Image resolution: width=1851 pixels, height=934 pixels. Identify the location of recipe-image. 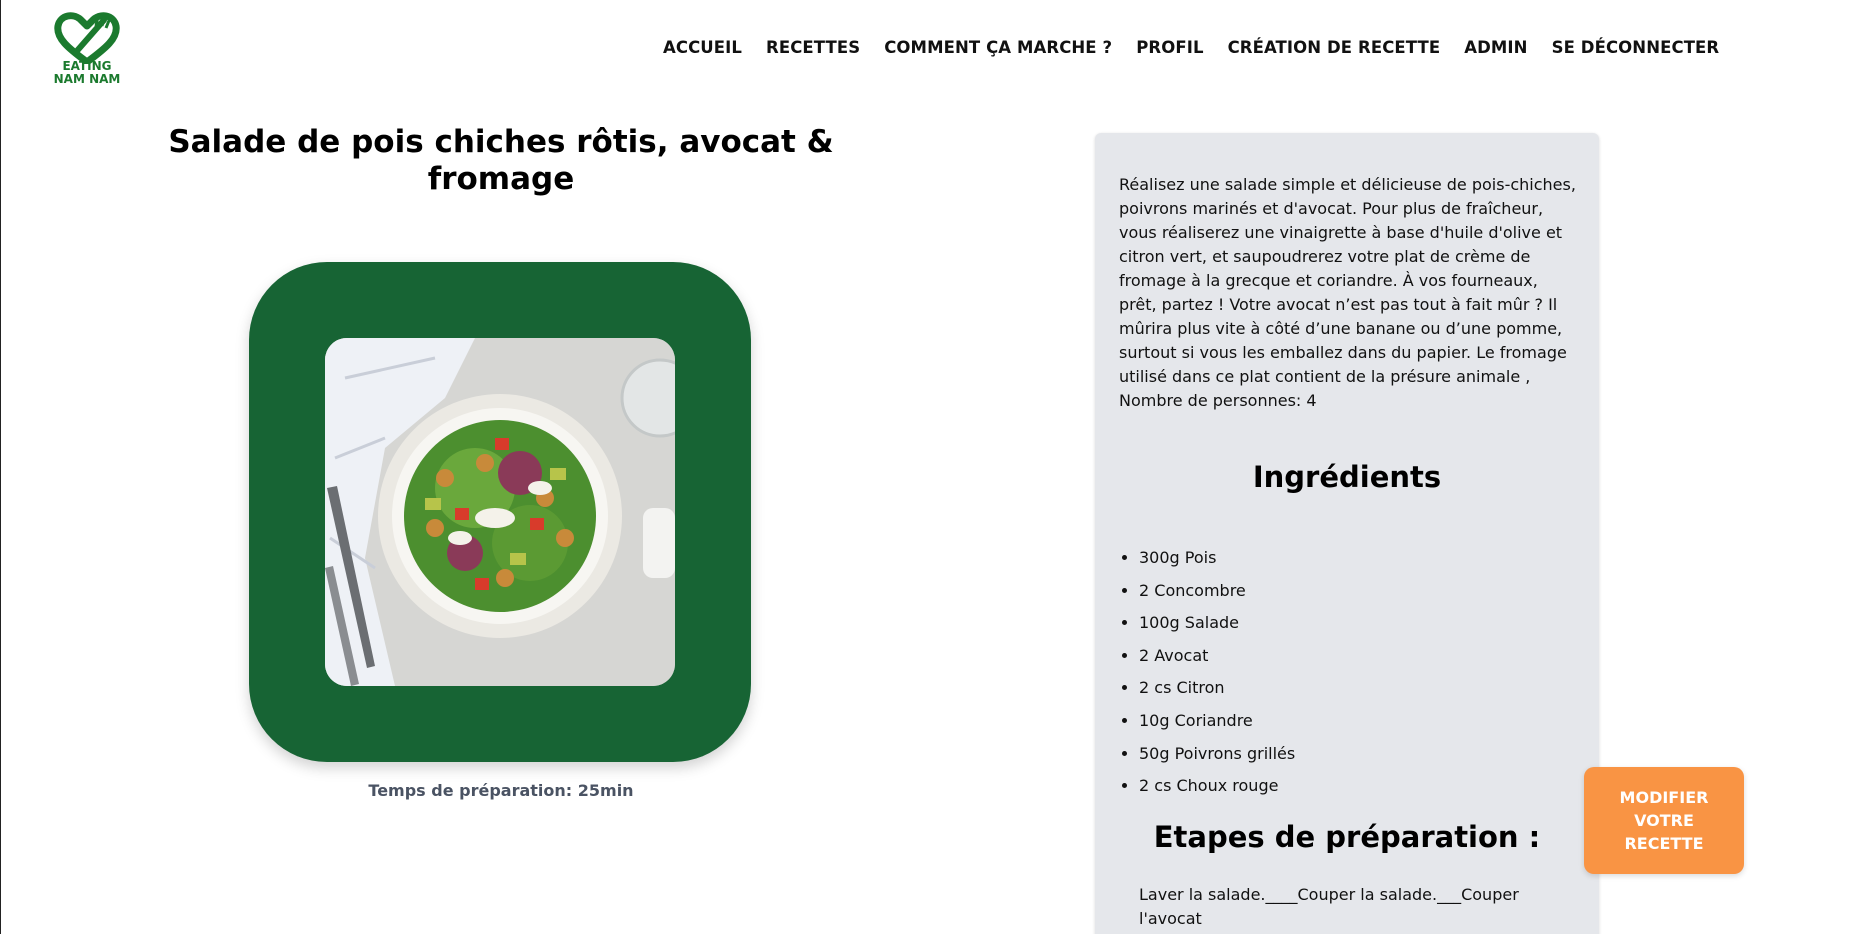
(500, 512).